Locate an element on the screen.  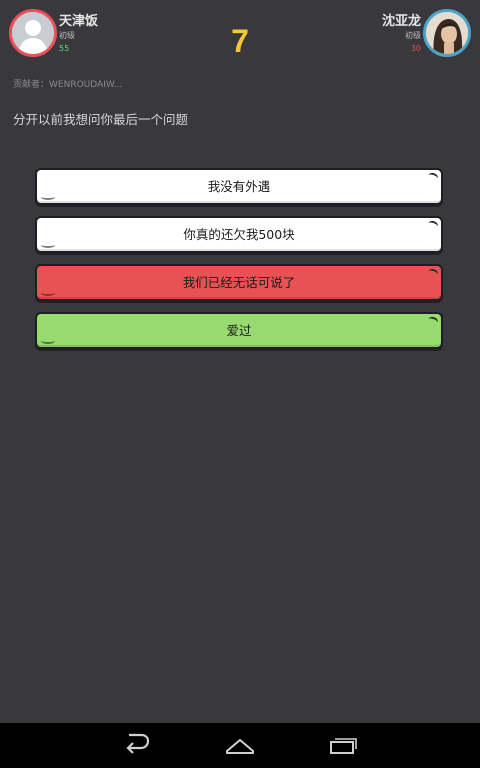
recent-apps-button is located at coordinates (343, 745).